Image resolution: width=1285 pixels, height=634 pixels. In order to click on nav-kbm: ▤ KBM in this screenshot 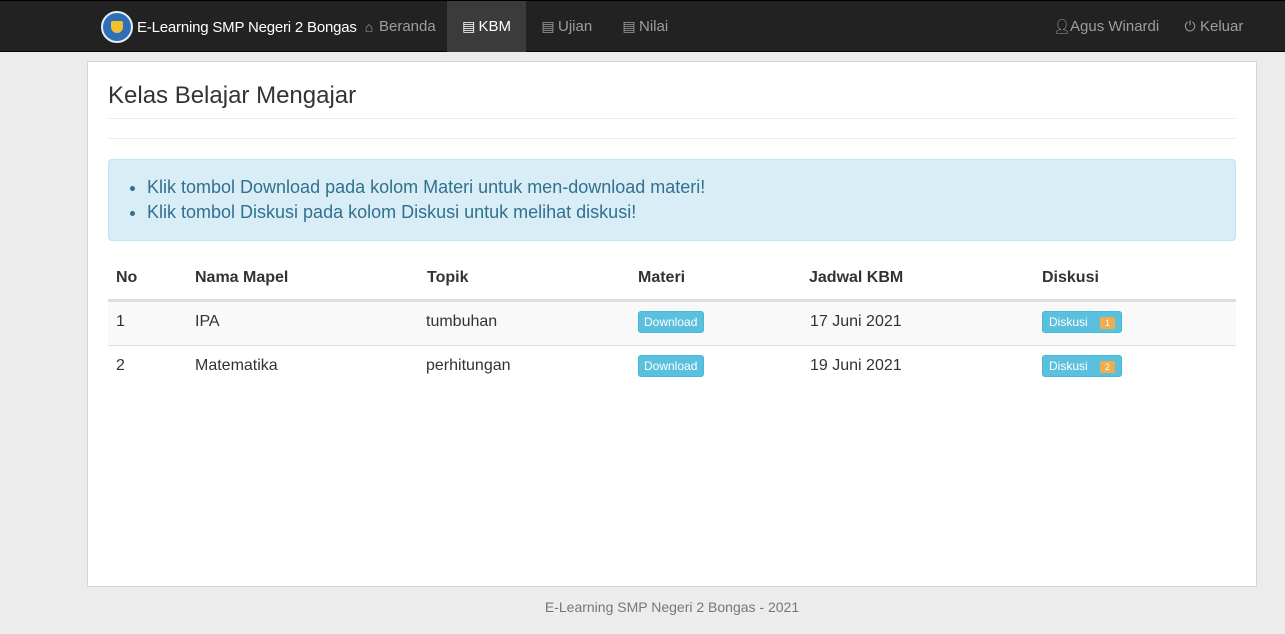, I will do `click(486, 26)`.